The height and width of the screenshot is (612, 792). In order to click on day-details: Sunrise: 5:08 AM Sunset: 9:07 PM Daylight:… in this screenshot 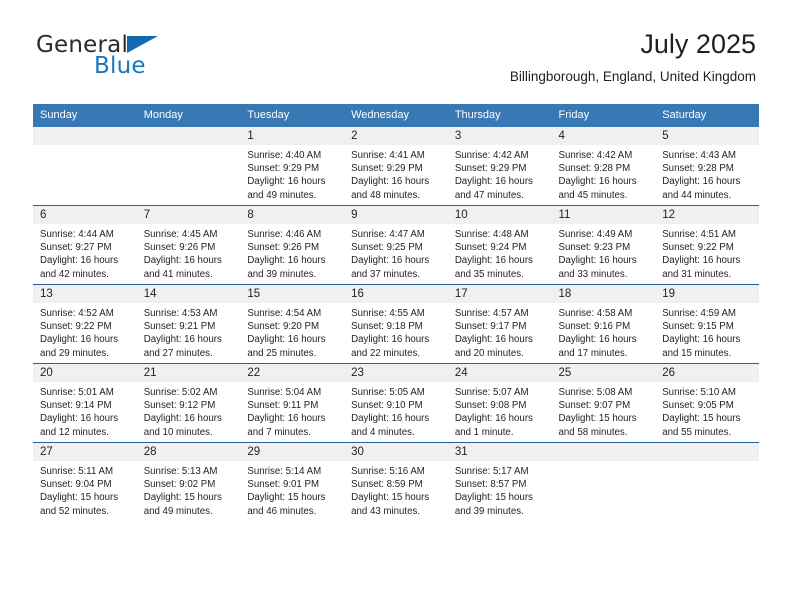, I will do `click(604, 410)`.